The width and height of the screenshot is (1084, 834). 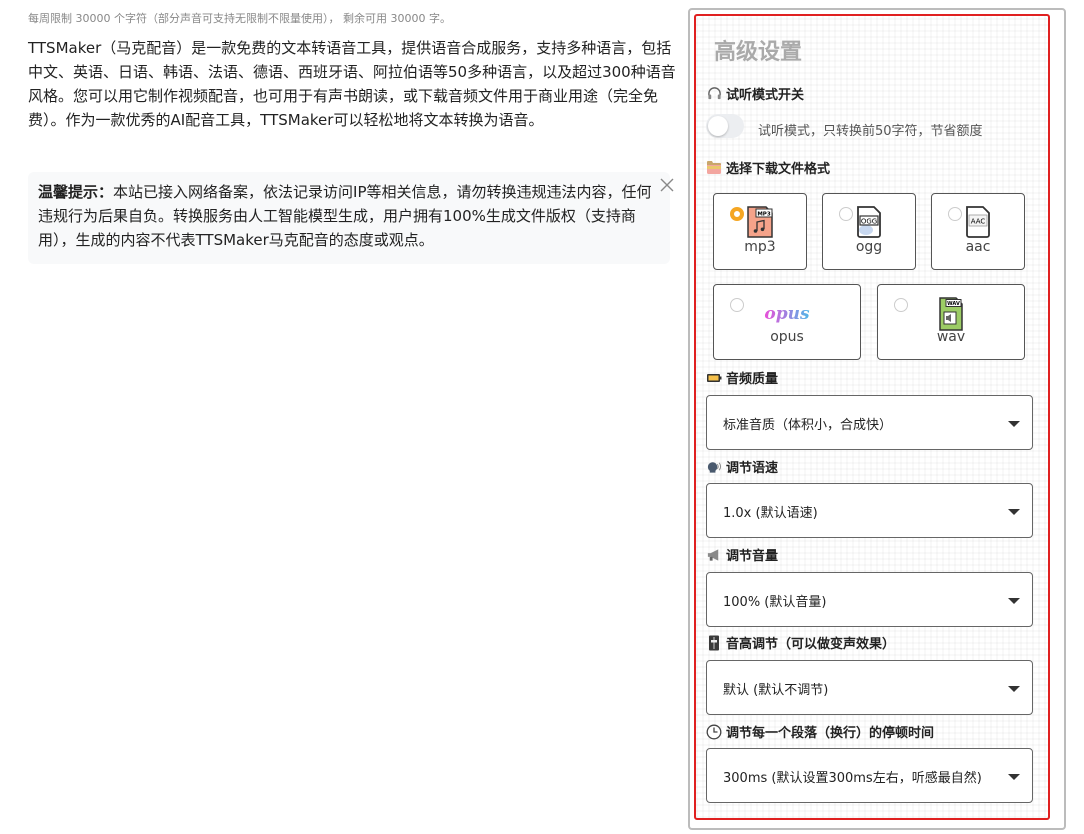 I want to click on format-option-aac: AAC aac, so click(x=978, y=231).